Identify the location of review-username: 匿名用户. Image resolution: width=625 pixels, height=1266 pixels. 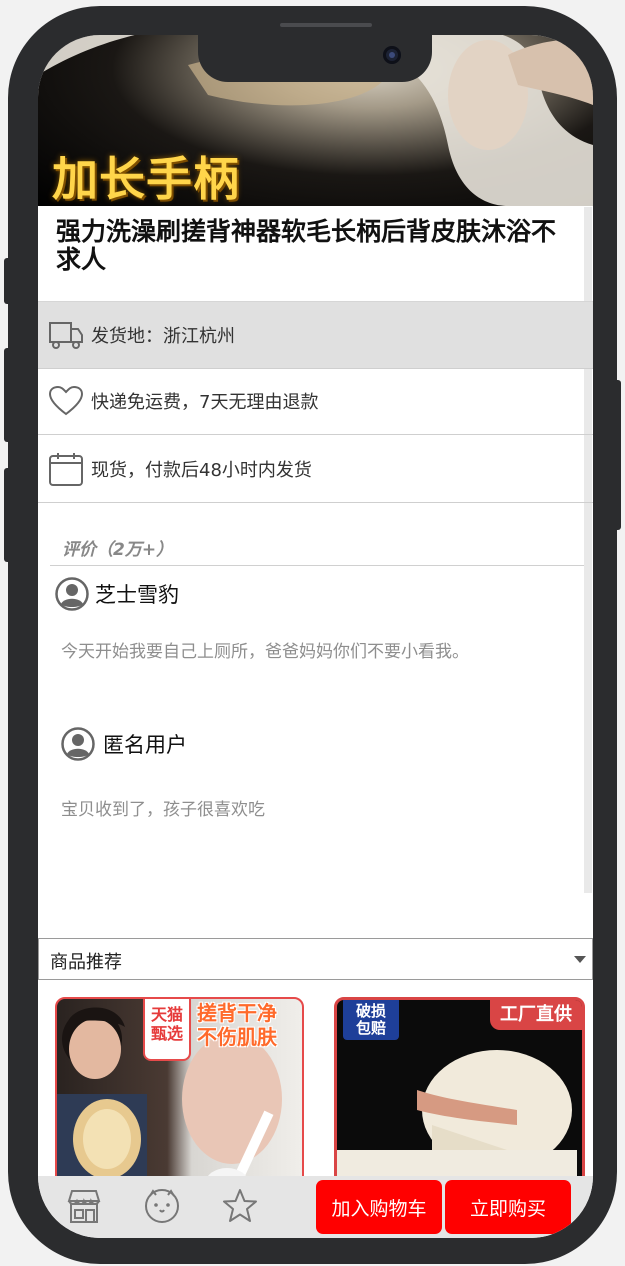
(145, 745).